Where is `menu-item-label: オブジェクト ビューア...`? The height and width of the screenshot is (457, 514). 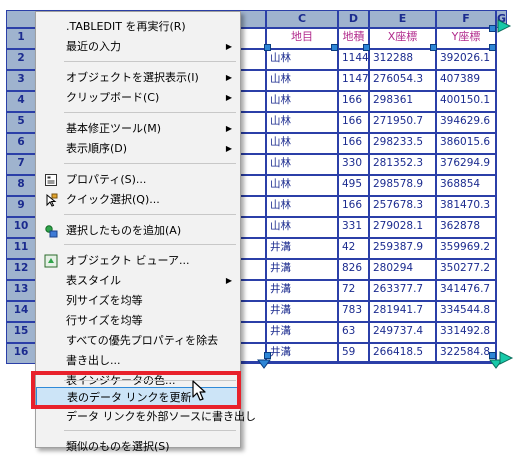 menu-item-label: オブジェクト ビューア... is located at coordinates (128, 260).